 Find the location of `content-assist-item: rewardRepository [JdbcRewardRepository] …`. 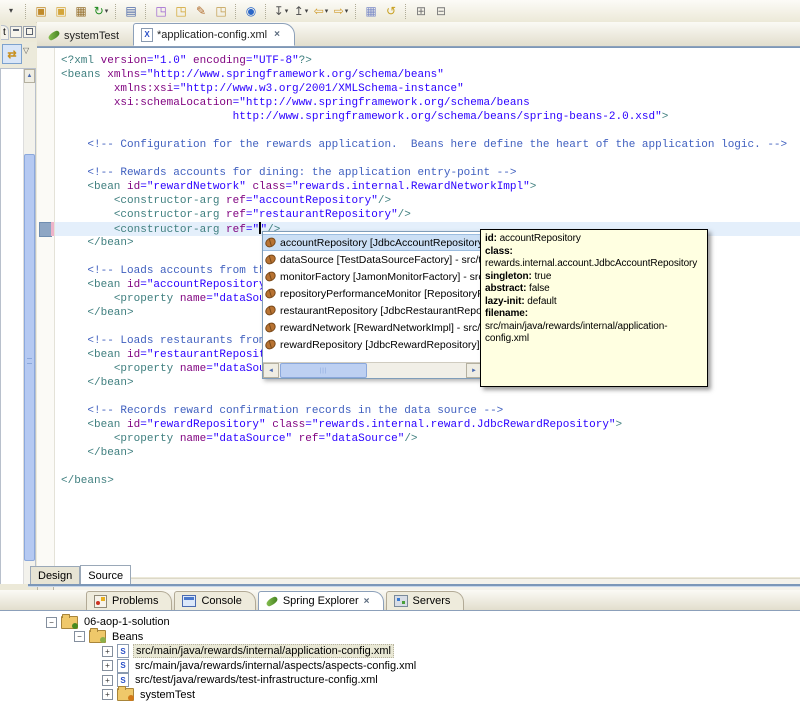

content-assist-item: rewardRepository [JdbcRewardRepository] … is located at coordinates (372, 344).